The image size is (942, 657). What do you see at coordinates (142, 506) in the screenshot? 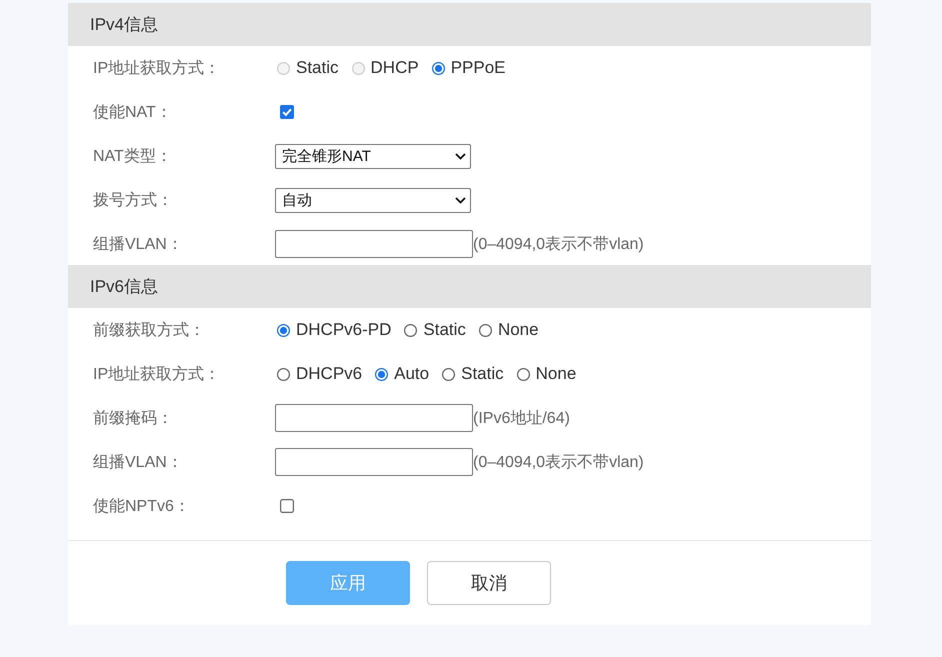
I see `field-label: 使能NPTv6：` at bounding box center [142, 506].